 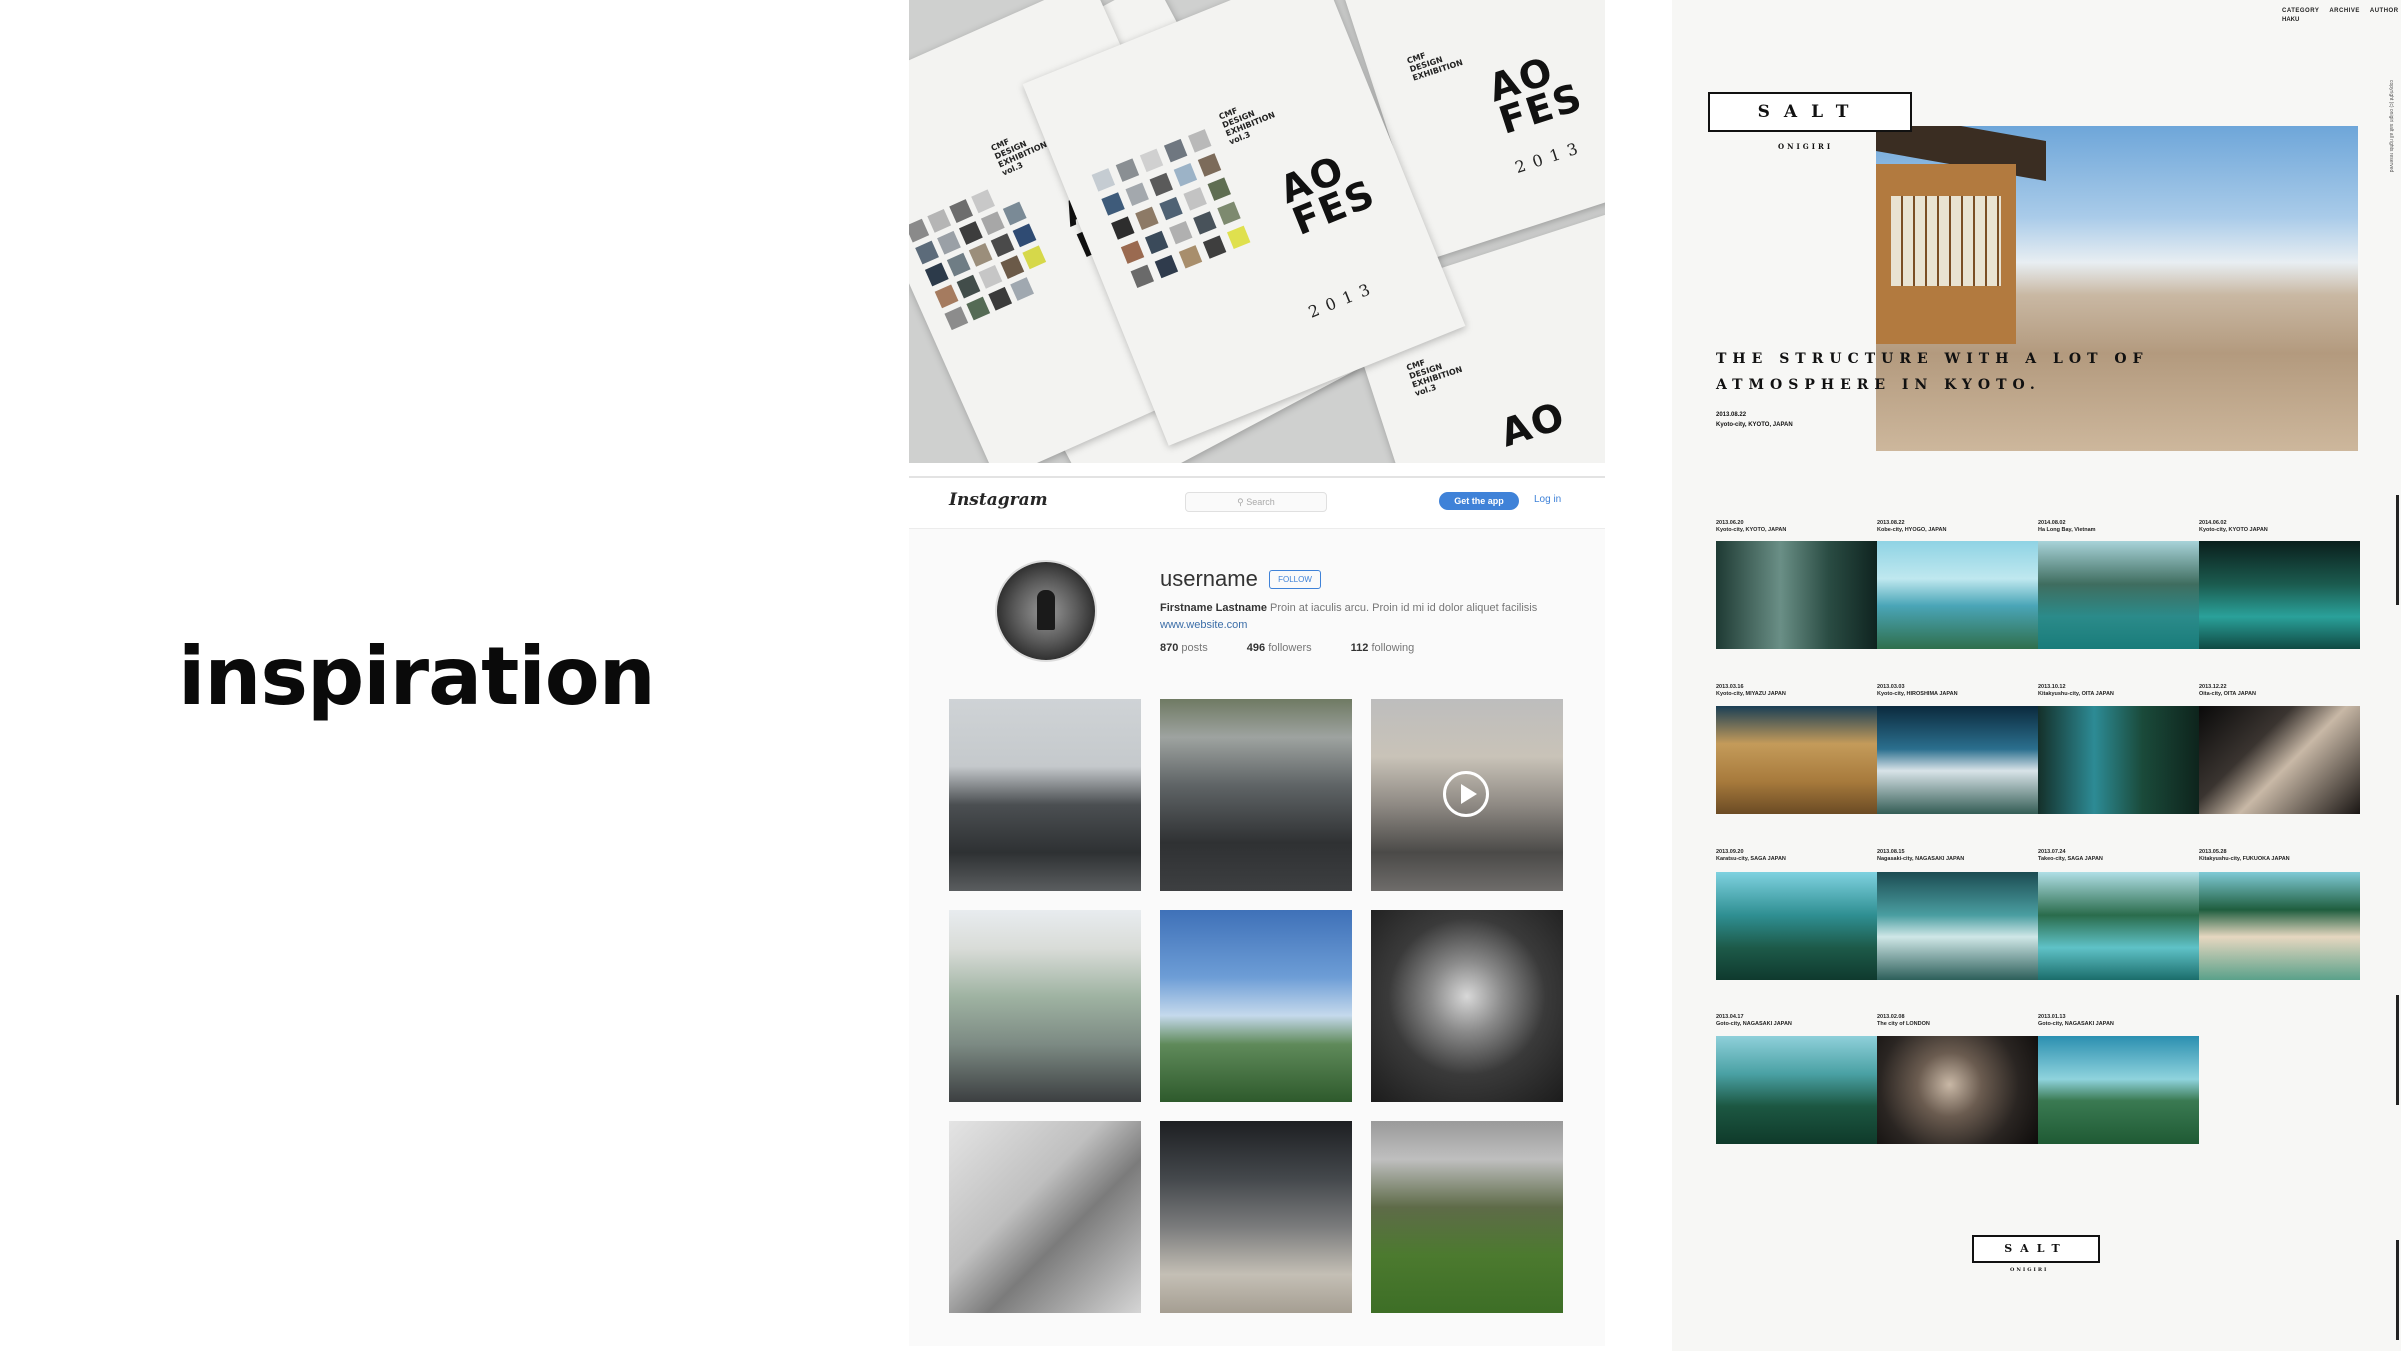 I want to click on photo-caption: 2013.02.08 The city of LONDON, so click(x=1903, y=1021).